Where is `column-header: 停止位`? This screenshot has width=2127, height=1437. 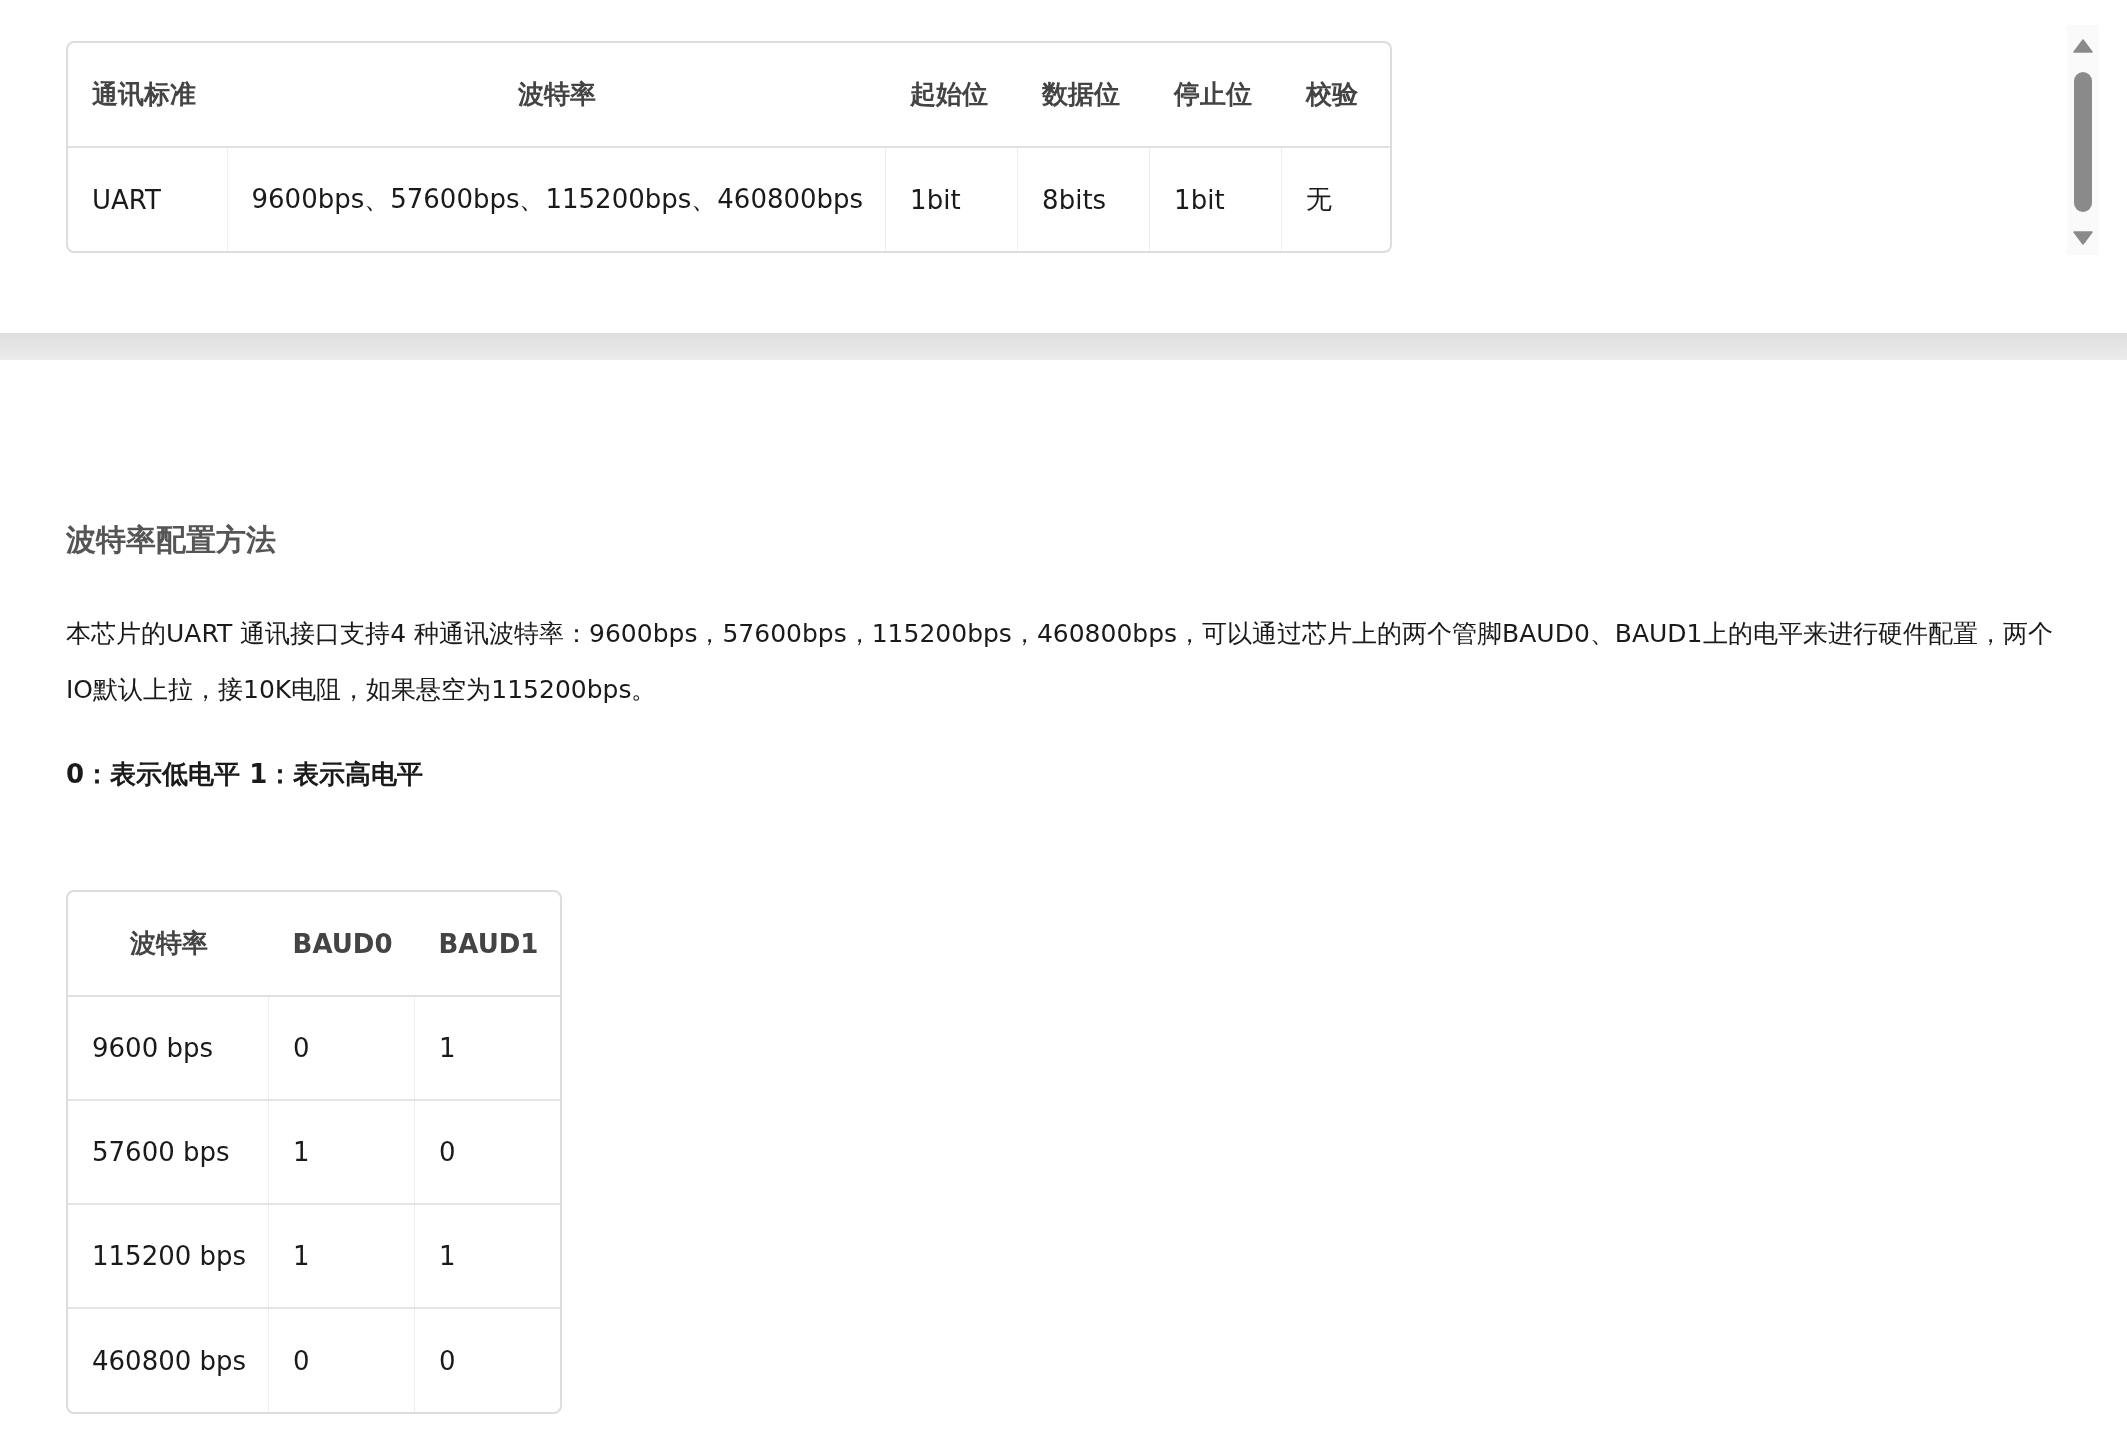 column-header: 停止位 is located at coordinates (1212, 94).